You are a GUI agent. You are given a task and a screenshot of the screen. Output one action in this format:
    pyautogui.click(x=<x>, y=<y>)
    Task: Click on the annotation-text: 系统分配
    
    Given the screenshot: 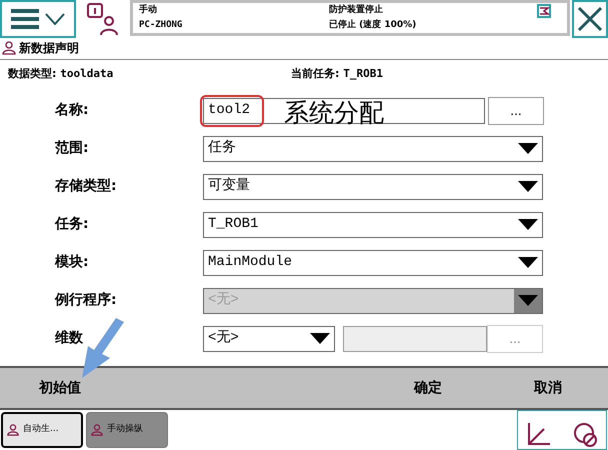 What is the action you would take?
    pyautogui.click(x=334, y=112)
    